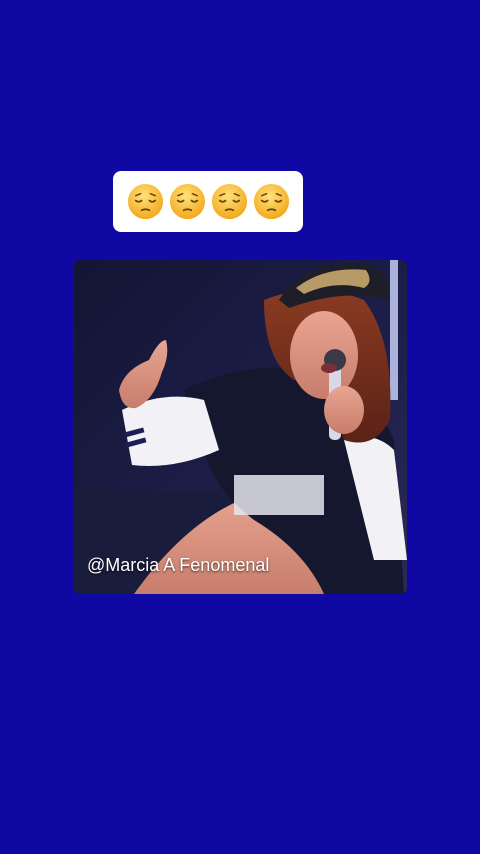 This screenshot has height=854, width=480. I want to click on watermark-text: @Marcia A Fenomenal, so click(178, 565).